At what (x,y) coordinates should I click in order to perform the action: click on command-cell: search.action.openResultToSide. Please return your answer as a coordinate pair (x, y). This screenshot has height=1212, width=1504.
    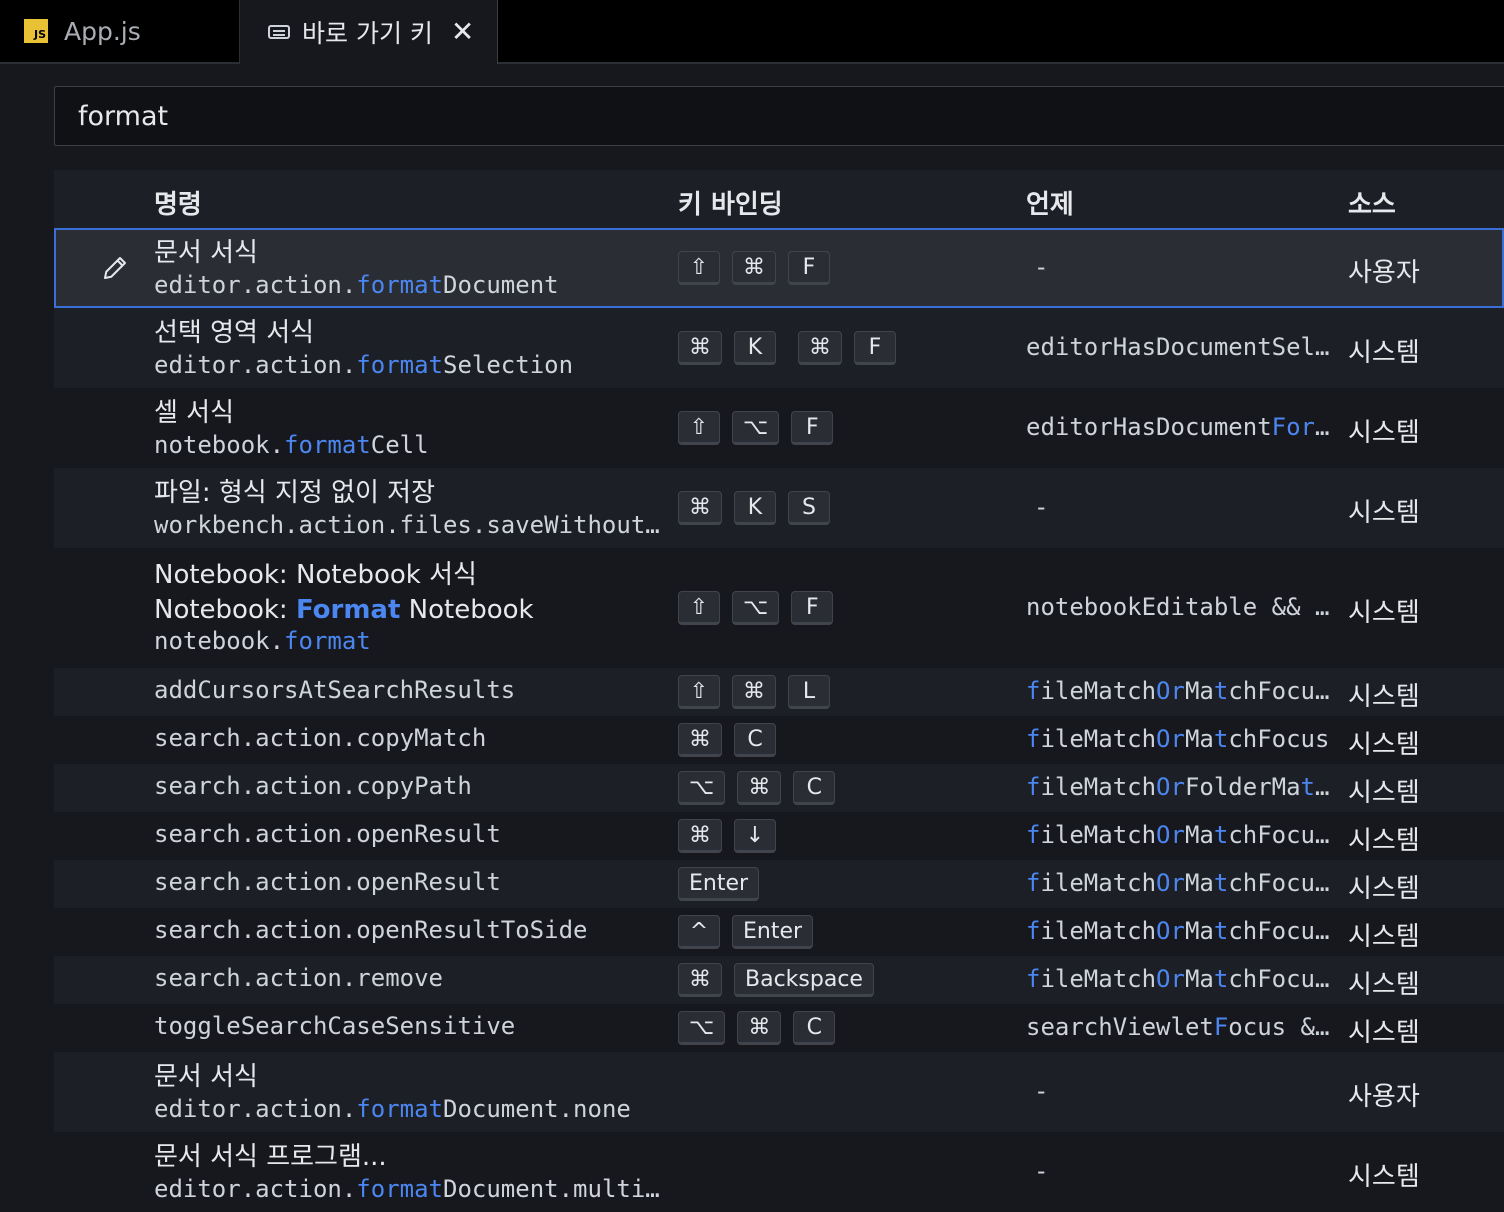
    Looking at the image, I should click on (370, 930).